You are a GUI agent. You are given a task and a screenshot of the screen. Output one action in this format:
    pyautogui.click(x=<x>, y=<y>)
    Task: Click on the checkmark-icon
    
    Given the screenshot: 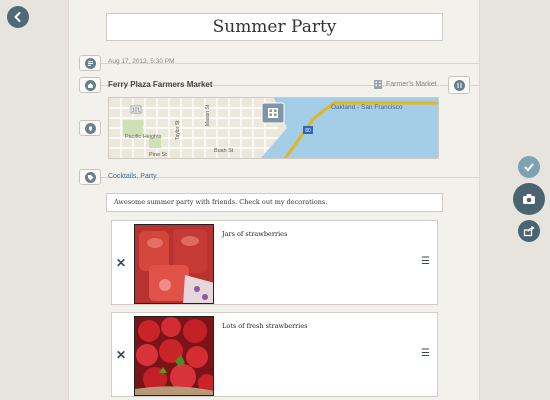 What is the action you would take?
    pyautogui.click(x=529, y=167)
    